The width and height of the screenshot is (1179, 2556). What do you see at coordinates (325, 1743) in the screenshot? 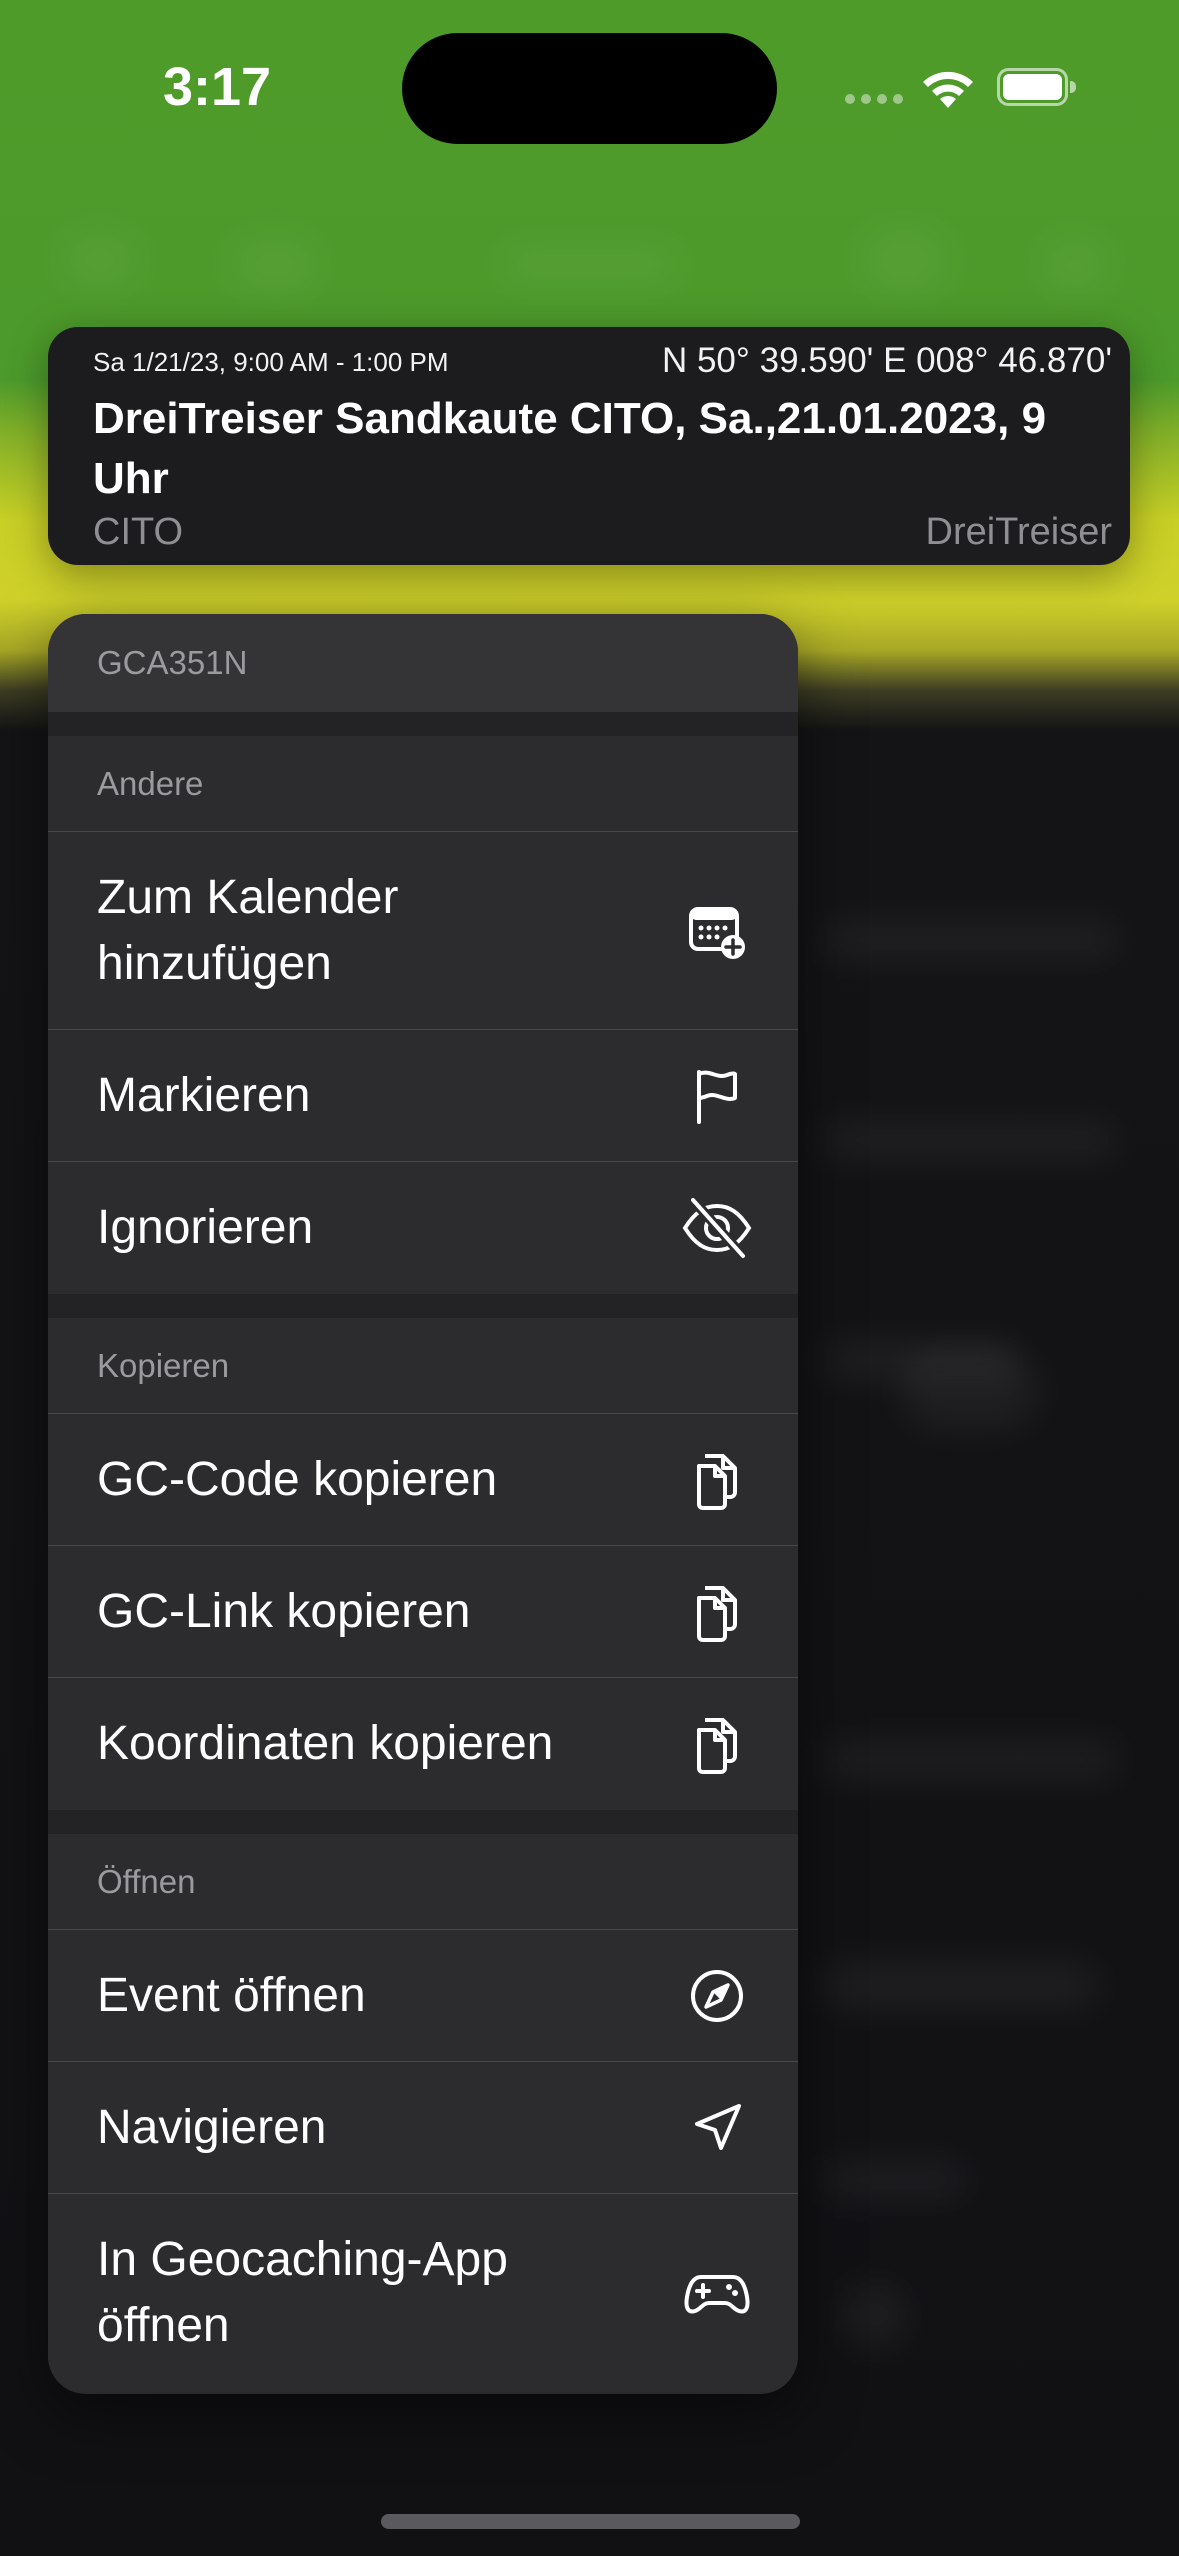
I see `menu-item-label: Koordinaten kopieren` at bounding box center [325, 1743].